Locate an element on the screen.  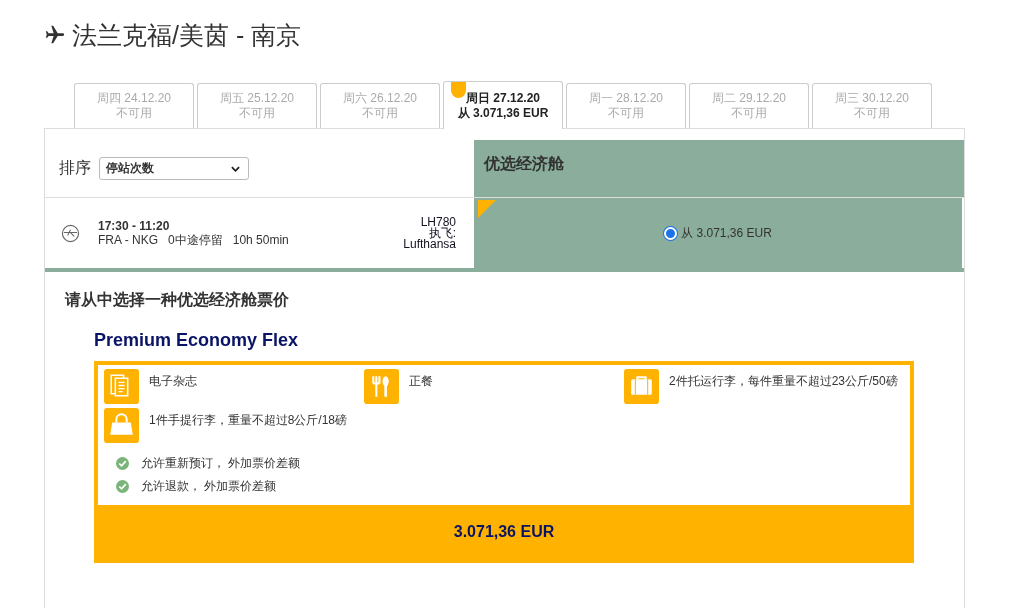
price-bar: 3.071,36 EUR is located at coordinates (504, 532).